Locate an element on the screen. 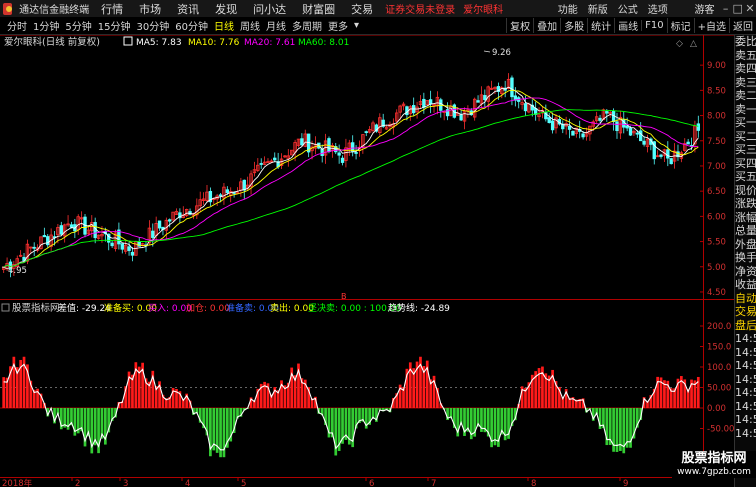 This screenshot has width=756, height=487. app-name: 通达信金融终端 is located at coordinates (54, 10).